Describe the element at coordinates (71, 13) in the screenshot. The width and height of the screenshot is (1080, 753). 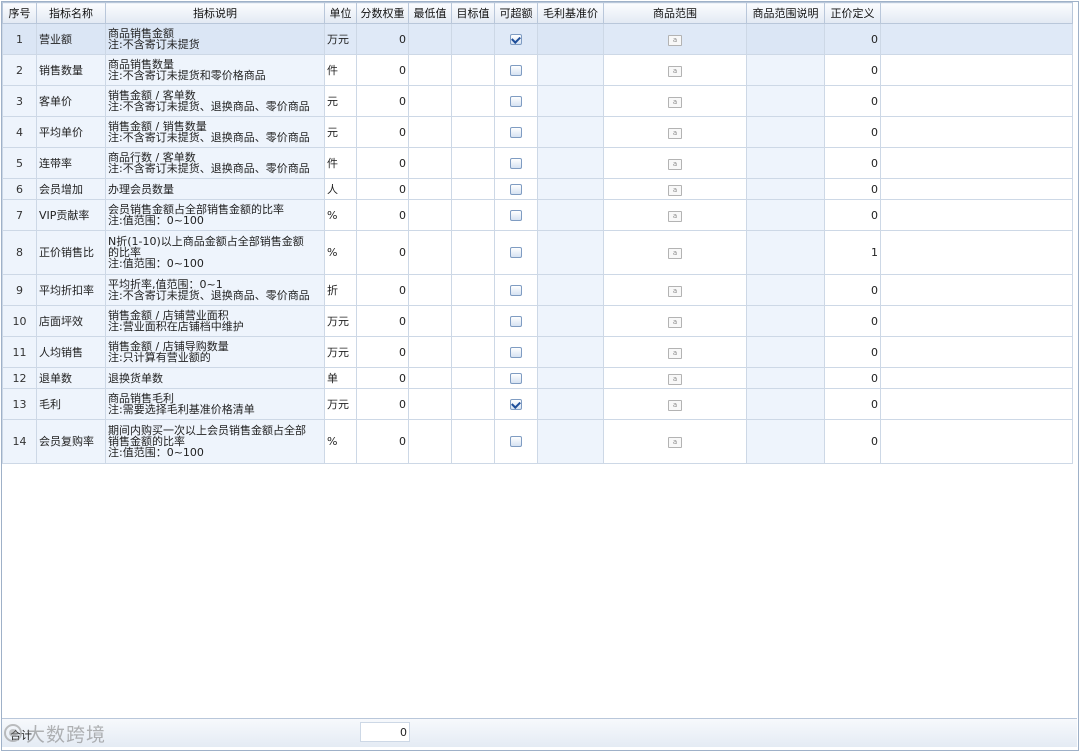
I see `col-name: 指标名称` at that location.